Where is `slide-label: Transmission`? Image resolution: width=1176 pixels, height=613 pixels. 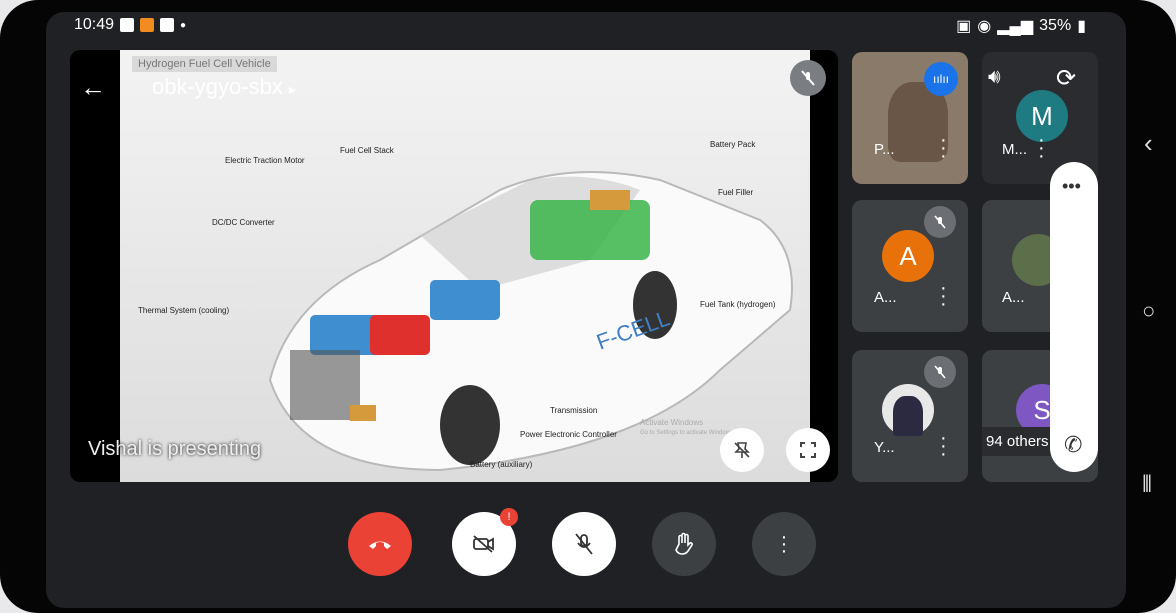
slide-label: Transmission is located at coordinates (574, 410).